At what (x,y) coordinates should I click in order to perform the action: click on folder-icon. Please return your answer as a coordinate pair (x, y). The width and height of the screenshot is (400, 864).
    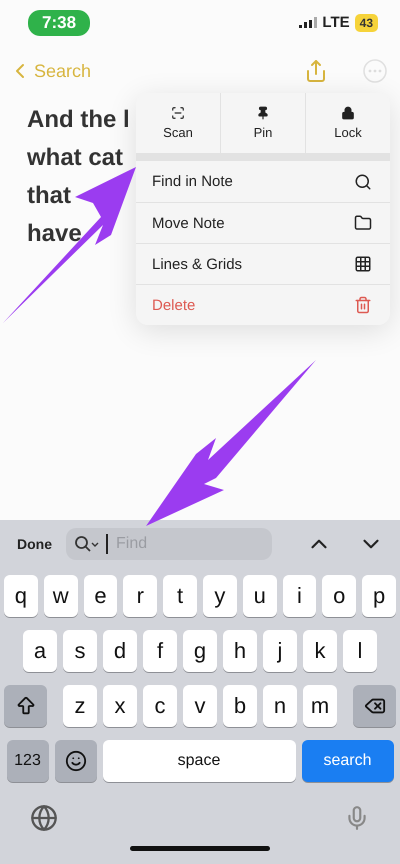
    Looking at the image, I should click on (363, 223).